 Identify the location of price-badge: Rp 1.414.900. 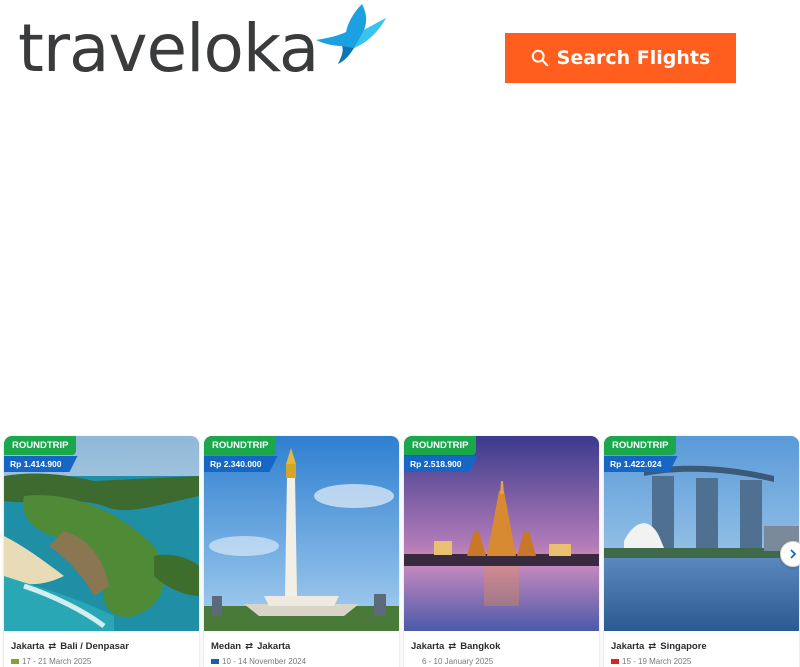
(41, 464).